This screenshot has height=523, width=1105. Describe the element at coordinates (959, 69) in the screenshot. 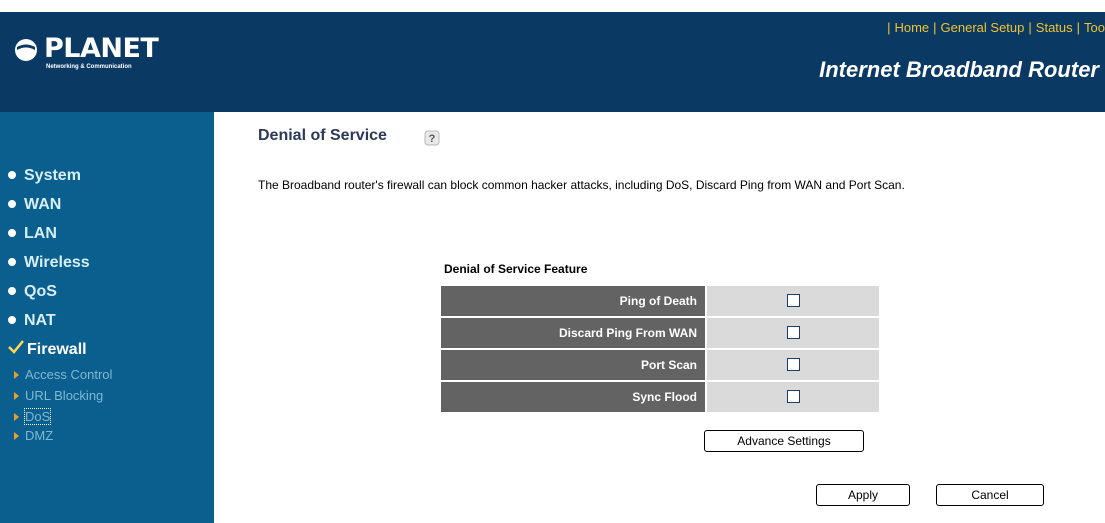

I see `product-title: Internet Broadband Router` at that location.